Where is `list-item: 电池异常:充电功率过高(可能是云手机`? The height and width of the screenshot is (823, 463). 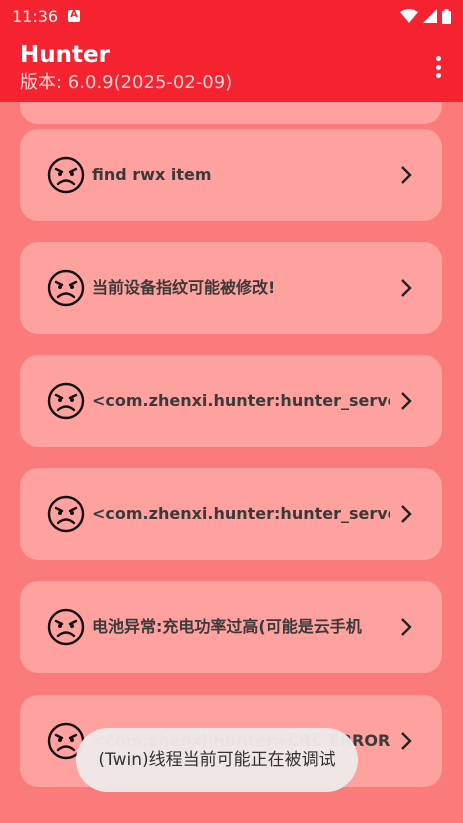 list-item: 电池异常:充电功率过高(可能是云手机 is located at coordinates (231, 627).